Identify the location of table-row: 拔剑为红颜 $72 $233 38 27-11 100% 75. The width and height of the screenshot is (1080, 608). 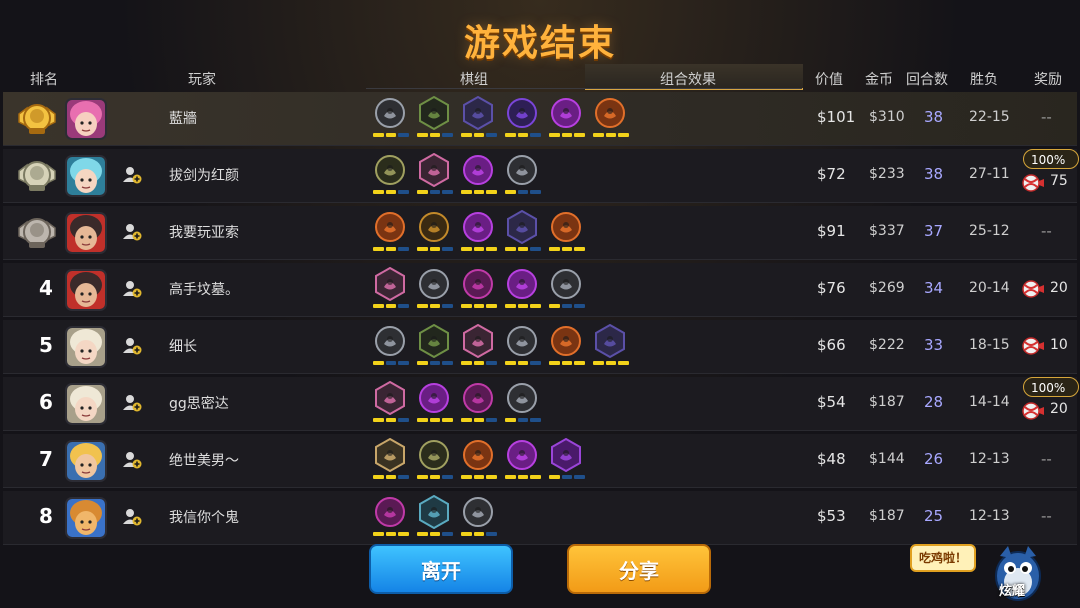
(541, 176).